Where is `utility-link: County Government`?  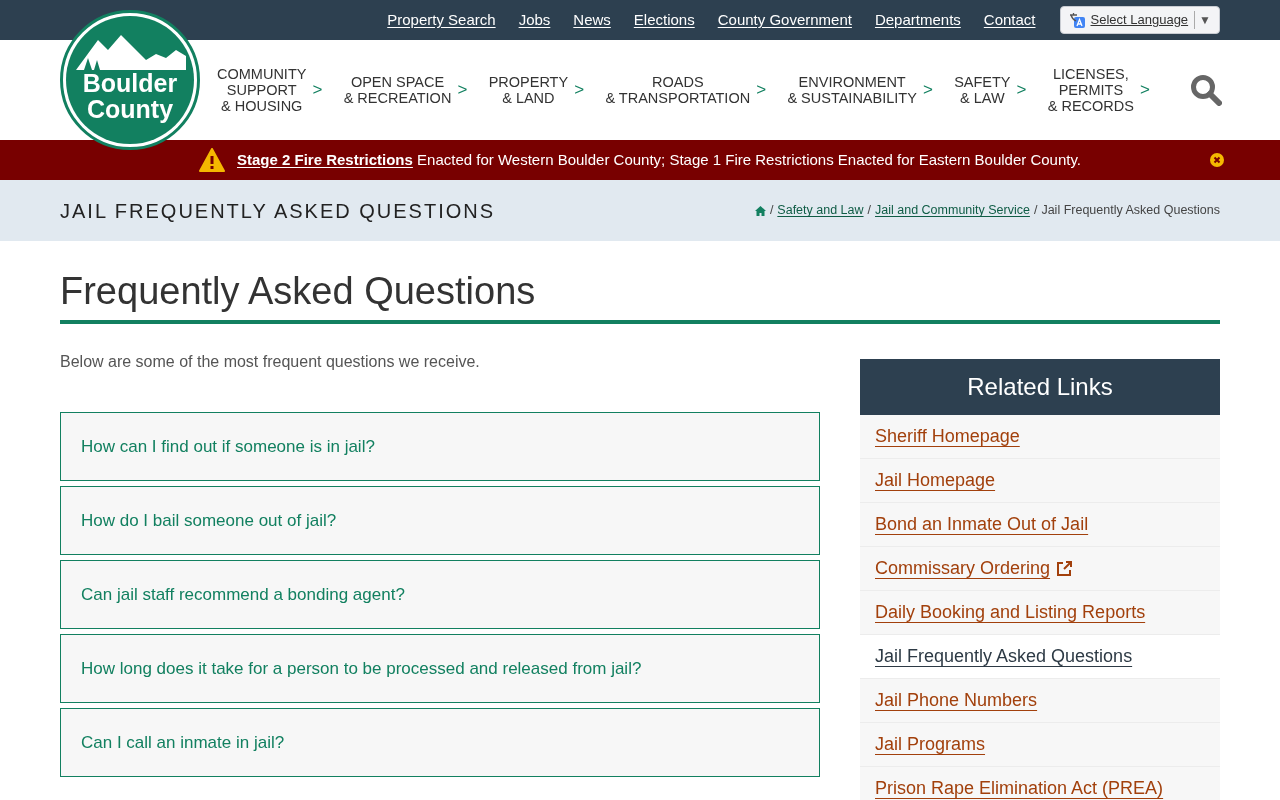
utility-link: County Government is located at coordinates (784, 20).